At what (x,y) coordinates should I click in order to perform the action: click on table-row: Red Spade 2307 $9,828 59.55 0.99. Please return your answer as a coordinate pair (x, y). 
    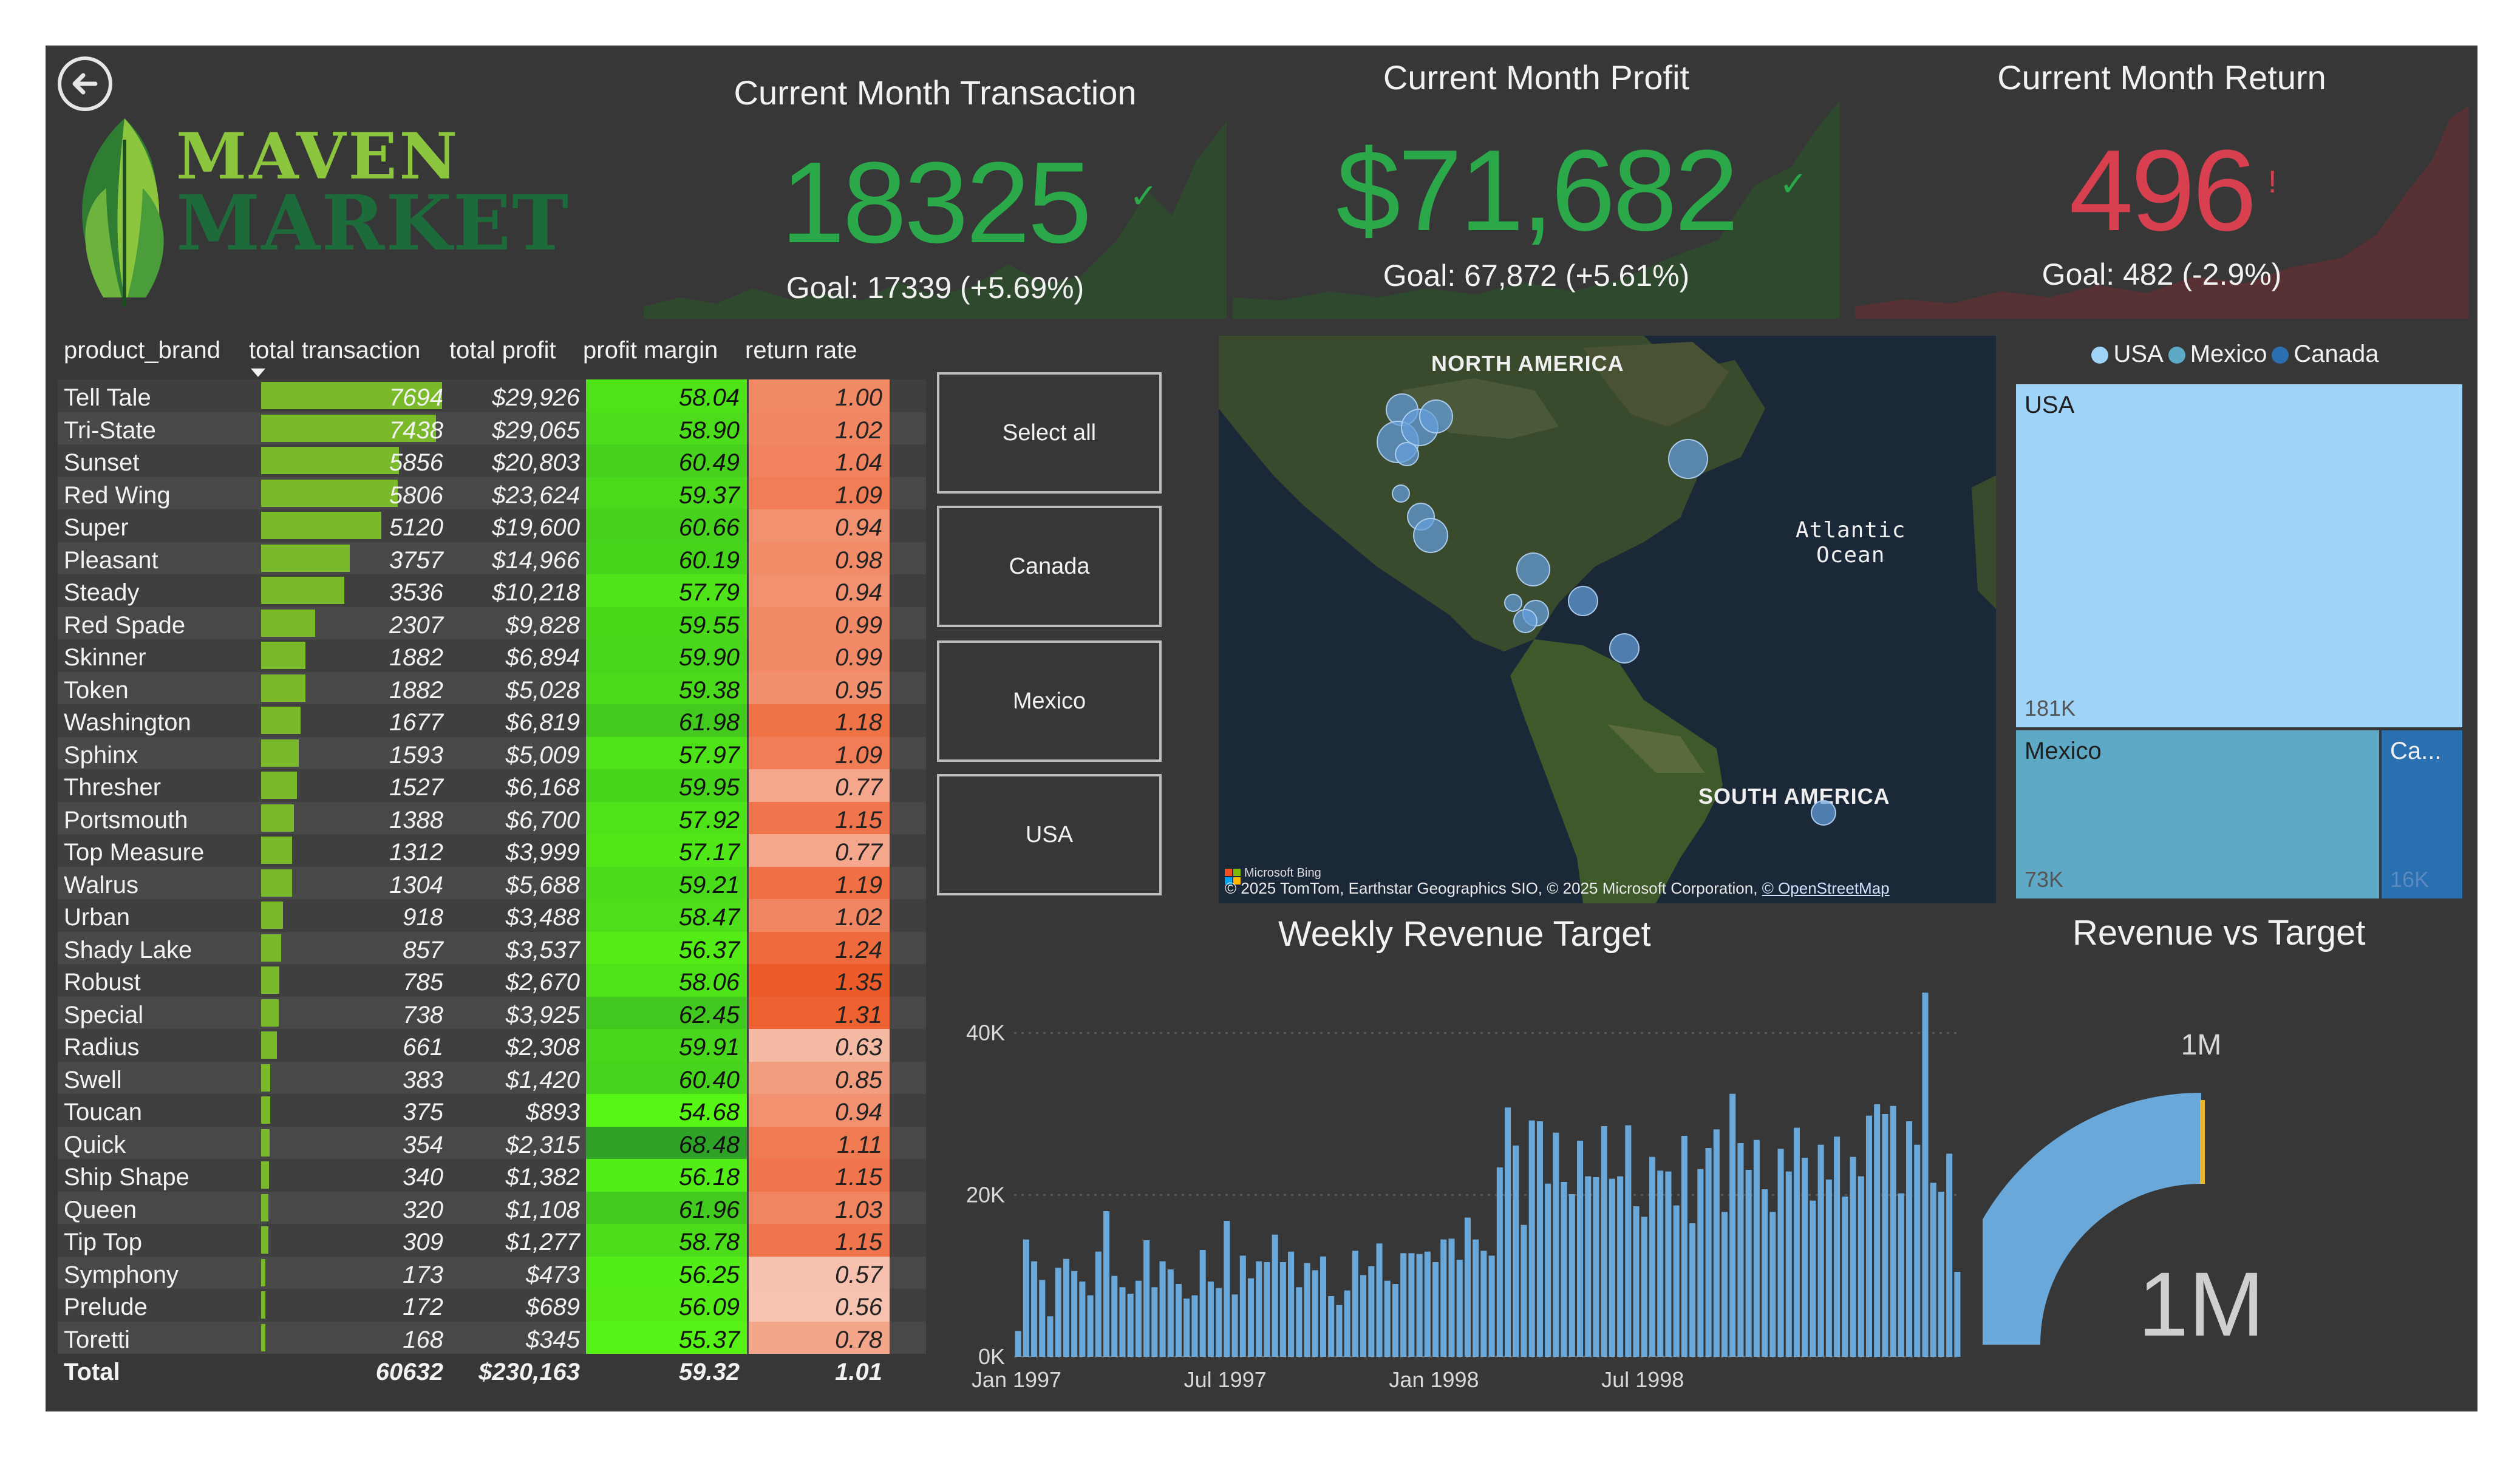
    Looking at the image, I should click on (492, 622).